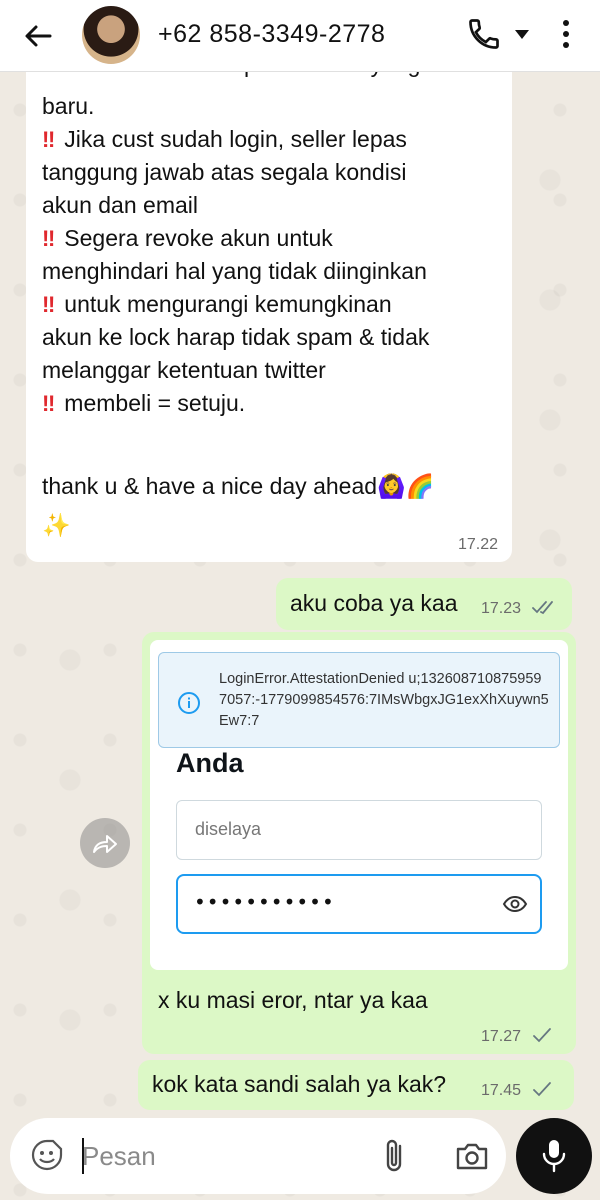 This screenshot has height=1200, width=600. I want to click on message-line: ‼ untuk mengurangi kemungkinan, so click(272, 304).